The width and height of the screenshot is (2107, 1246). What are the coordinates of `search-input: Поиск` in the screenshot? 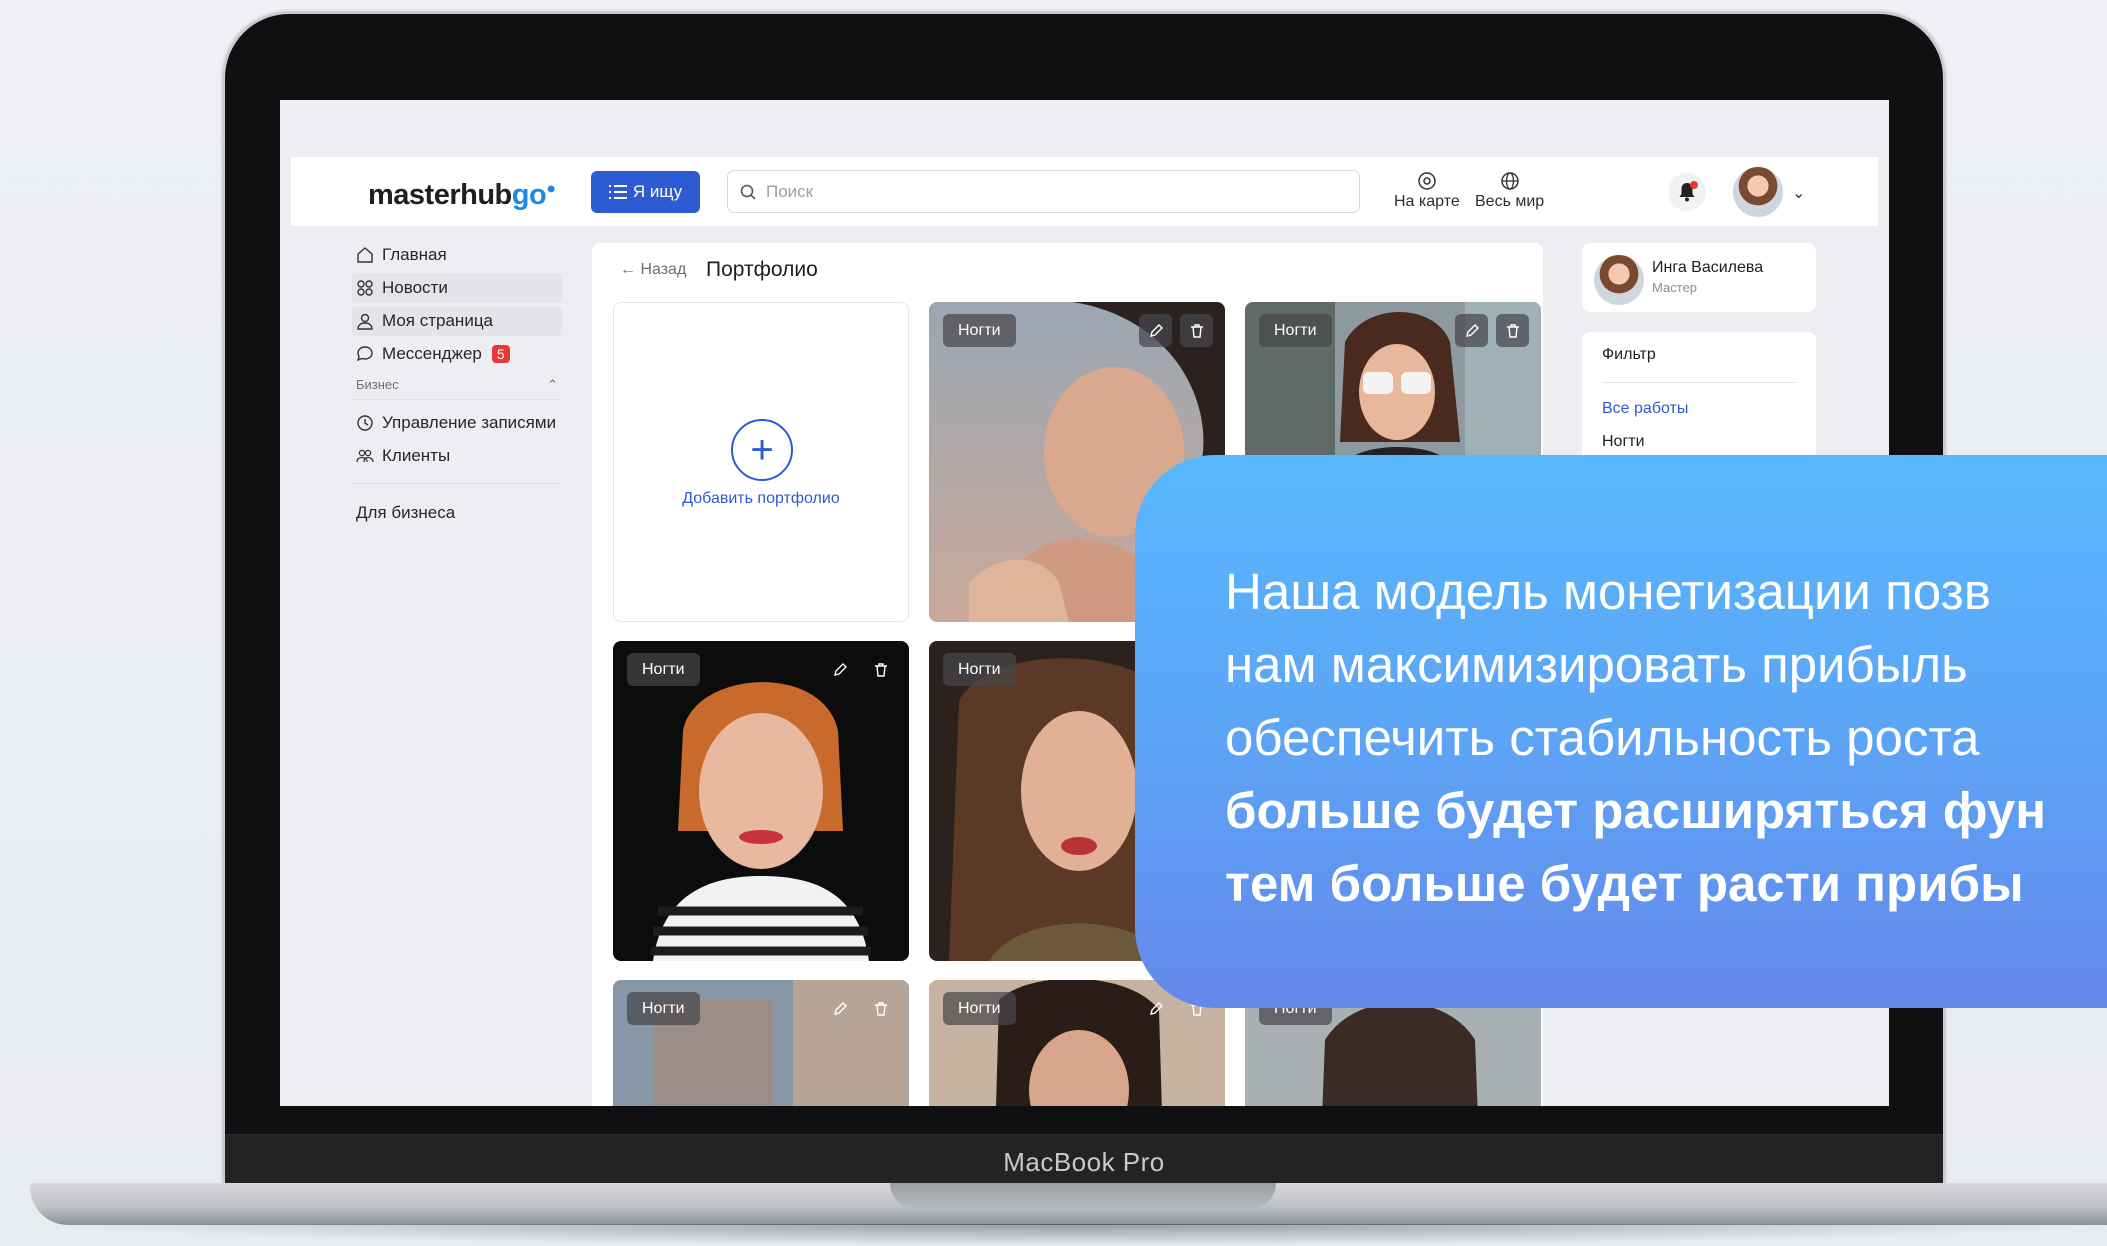 It's located at (1043, 191).